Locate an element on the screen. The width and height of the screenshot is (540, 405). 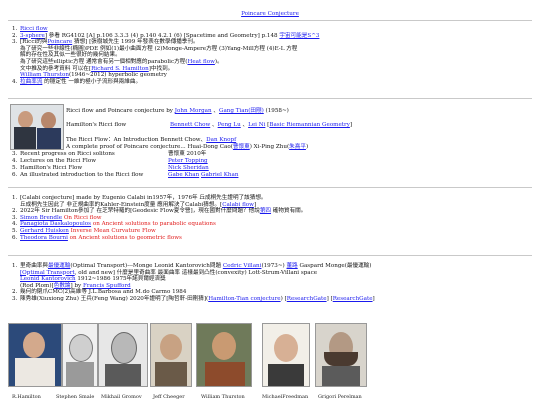
reference-link: 曹懷東 is located at coordinates (241, 147).